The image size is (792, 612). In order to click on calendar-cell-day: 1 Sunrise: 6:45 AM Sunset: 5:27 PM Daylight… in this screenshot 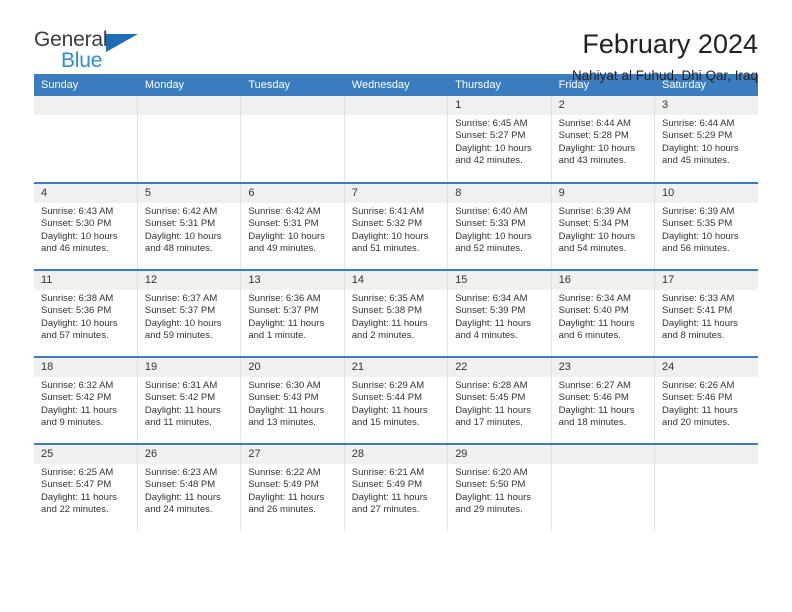, I will do `click(499, 139)`.